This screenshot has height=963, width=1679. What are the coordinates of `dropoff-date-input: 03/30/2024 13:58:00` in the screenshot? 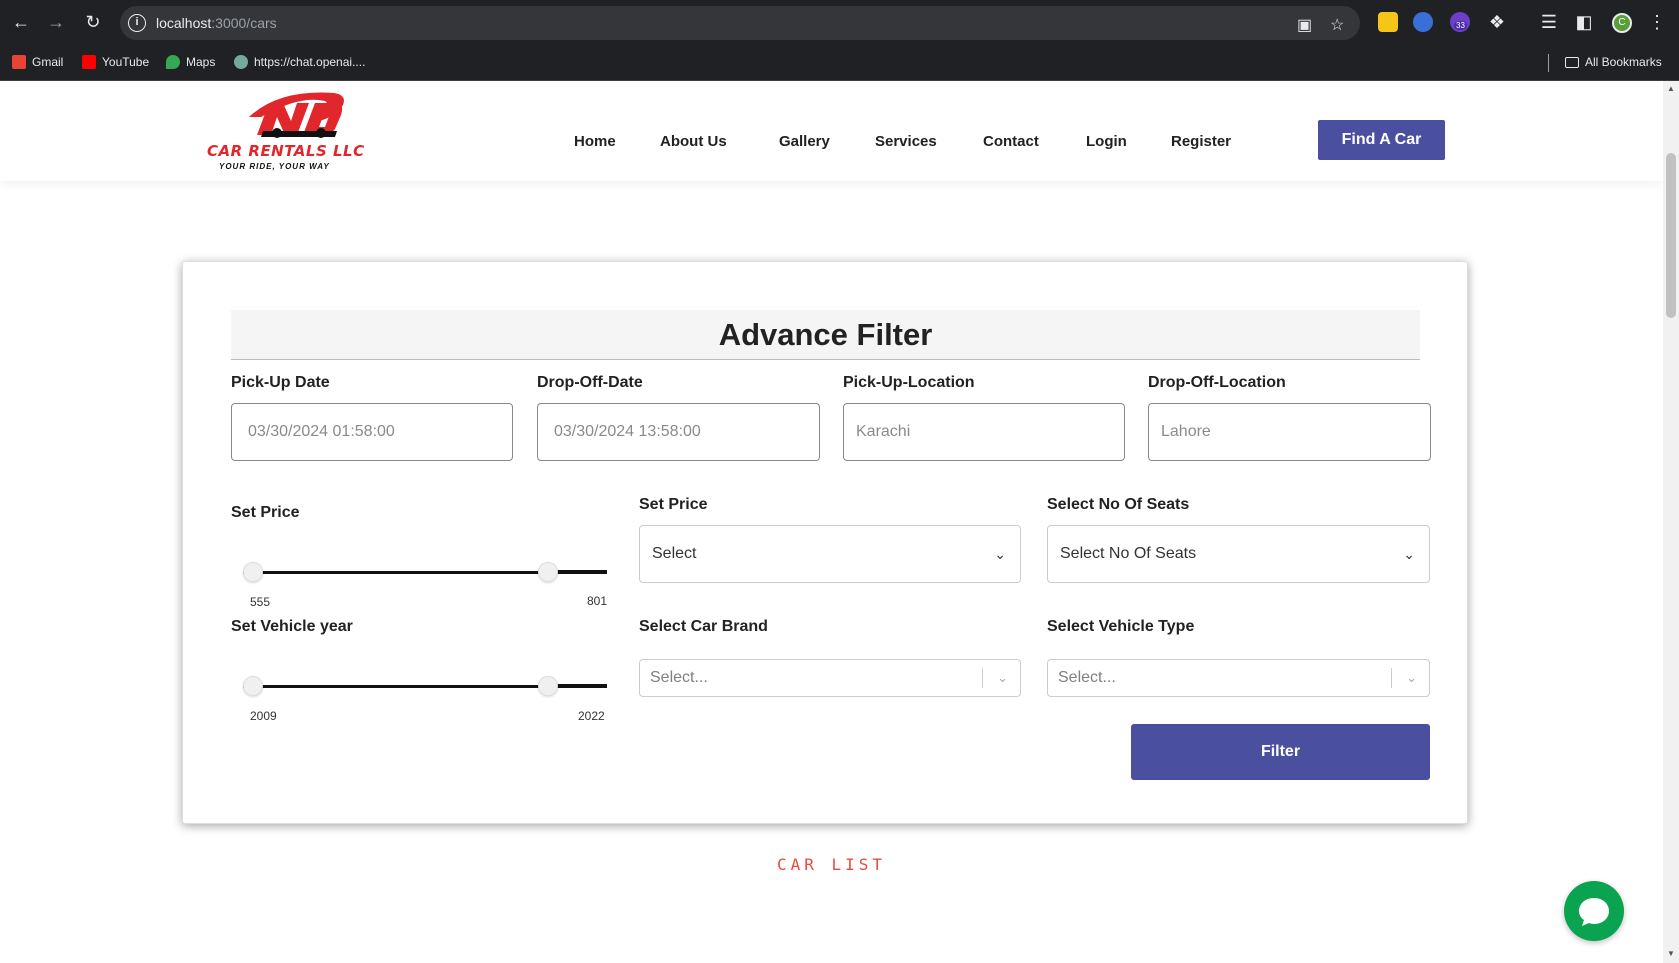 It's located at (678, 432).